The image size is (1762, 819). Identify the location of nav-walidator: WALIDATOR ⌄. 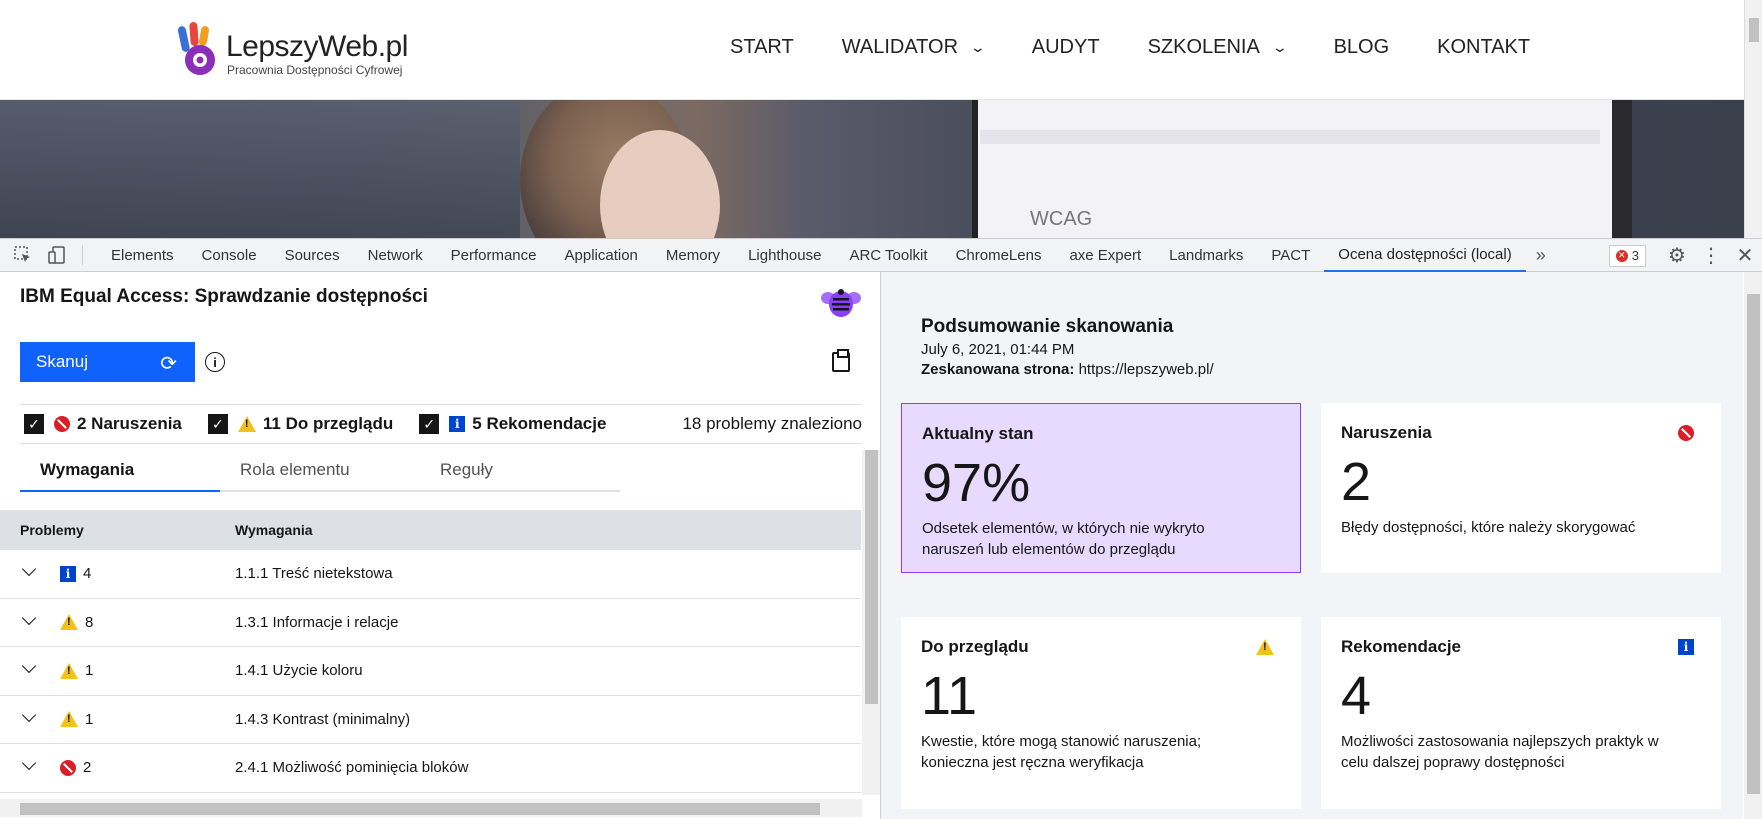
(914, 47).